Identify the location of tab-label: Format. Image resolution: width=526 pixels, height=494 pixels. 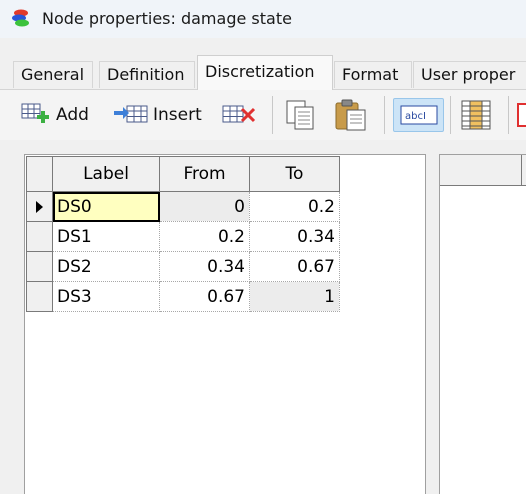
(370, 74).